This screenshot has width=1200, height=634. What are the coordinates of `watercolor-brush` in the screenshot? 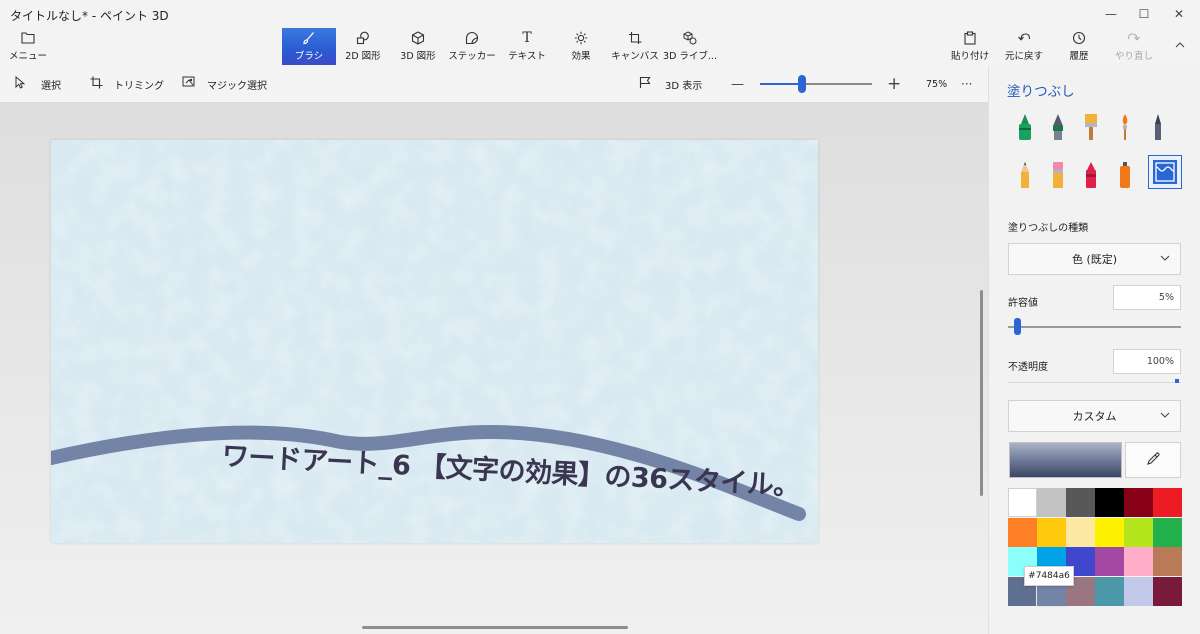 It's located at (1125, 127).